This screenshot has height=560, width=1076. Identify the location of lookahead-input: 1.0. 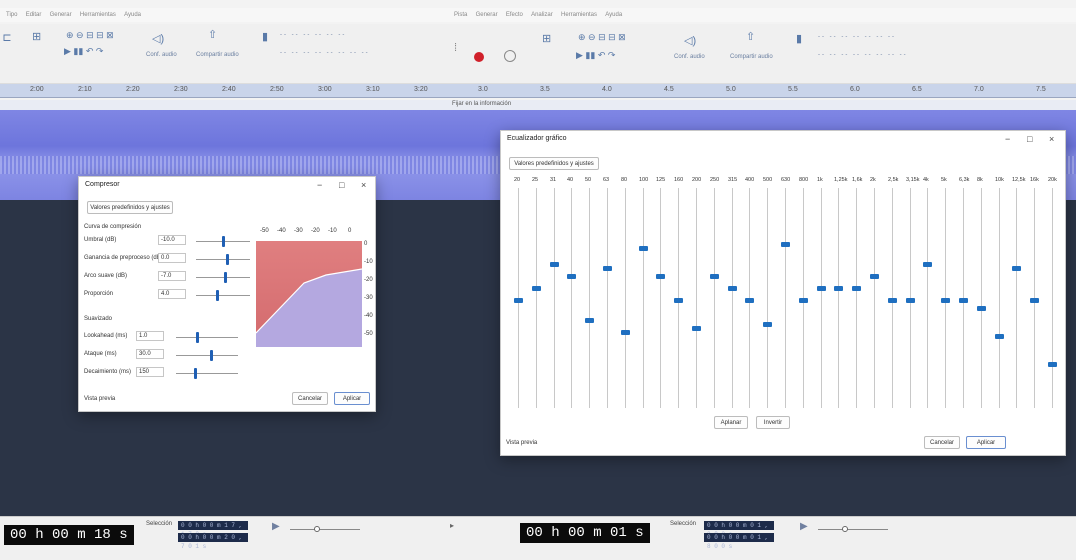
(150, 336).